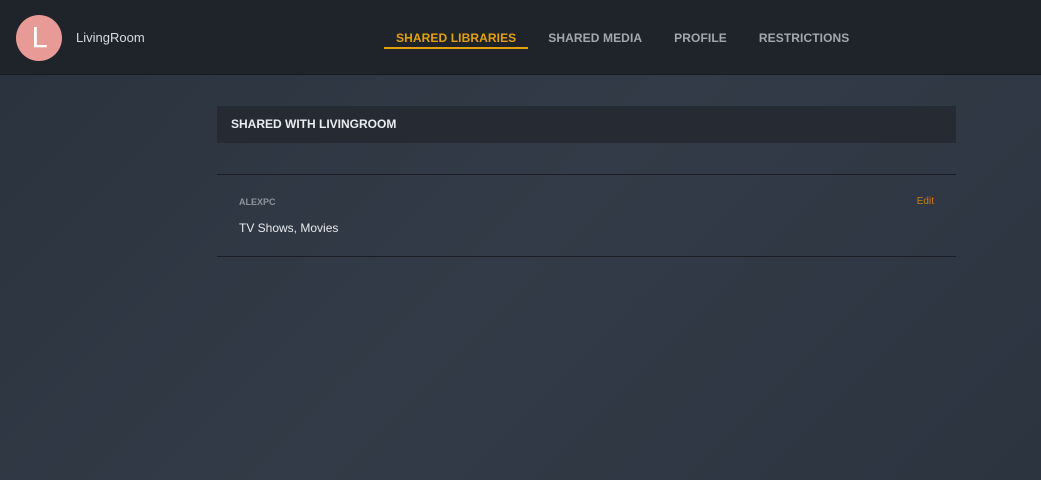 This screenshot has width=1041, height=480. Describe the element at coordinates (925, 201) in the screenshot. I see `edit-link: Edit` at that location.